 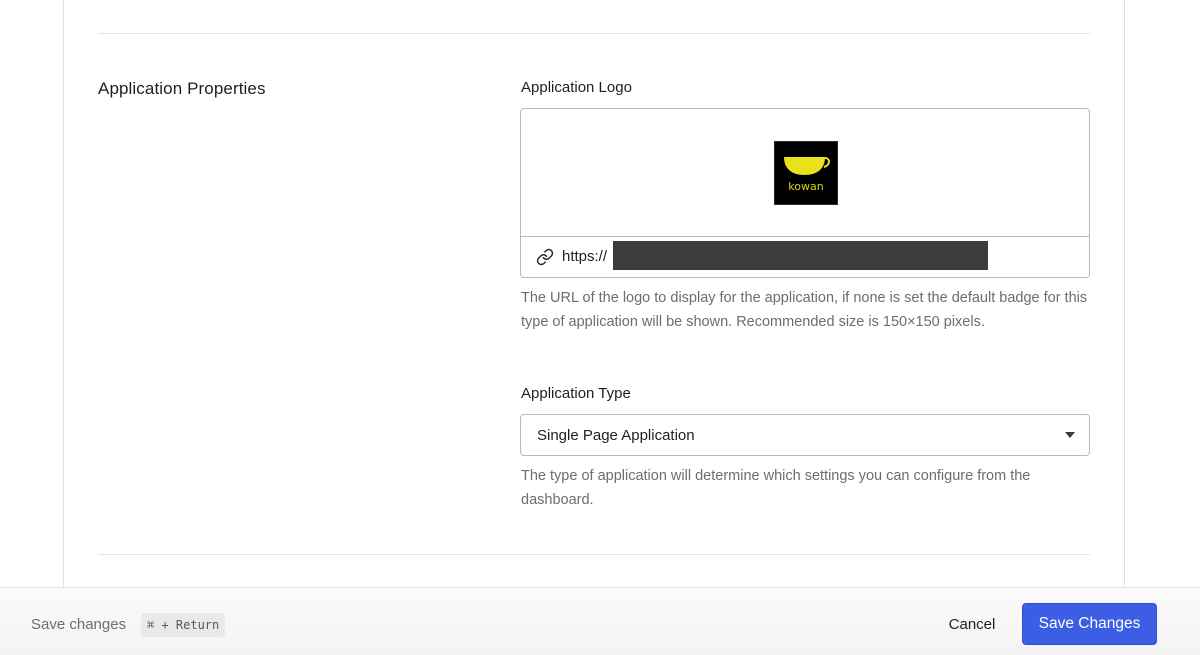 What do you see at coordinates (79, 624) in the screenshot?
I see `save-changes-hint: Save changes` at bounding box center [79, 624].